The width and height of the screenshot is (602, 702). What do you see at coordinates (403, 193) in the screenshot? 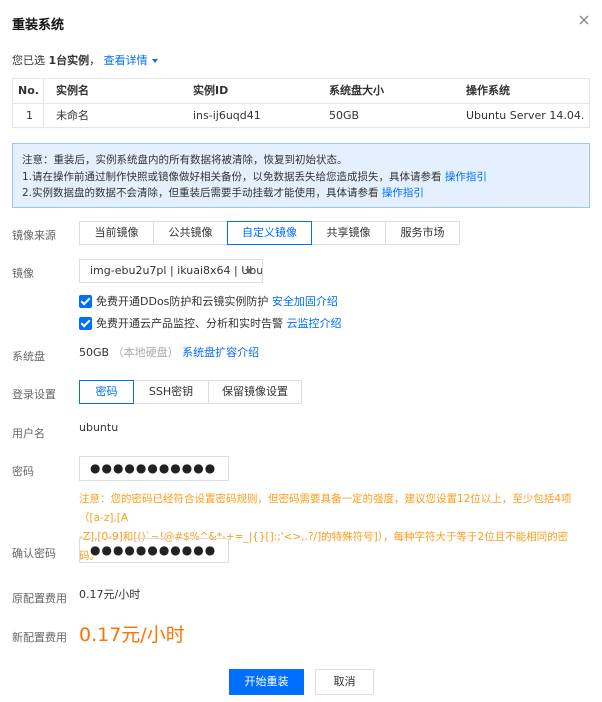
I see `operation-guide-link-2: 操作指引` at bounding box center [403, 193].